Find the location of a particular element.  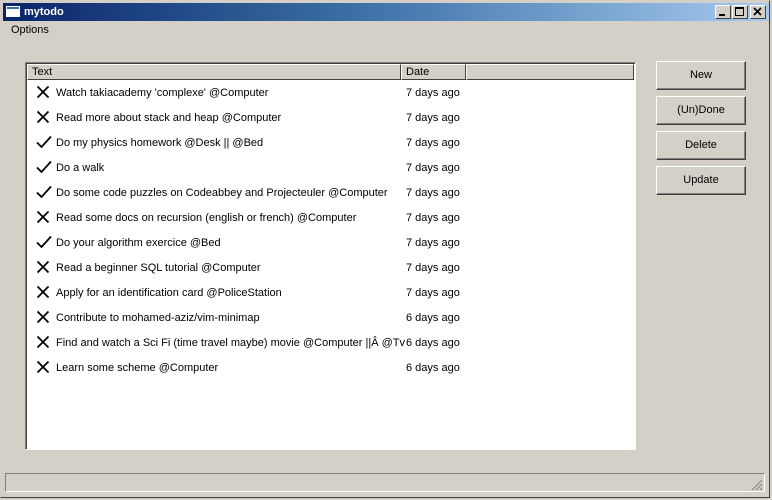

maximize-icon is located at coordinates (739, 11).